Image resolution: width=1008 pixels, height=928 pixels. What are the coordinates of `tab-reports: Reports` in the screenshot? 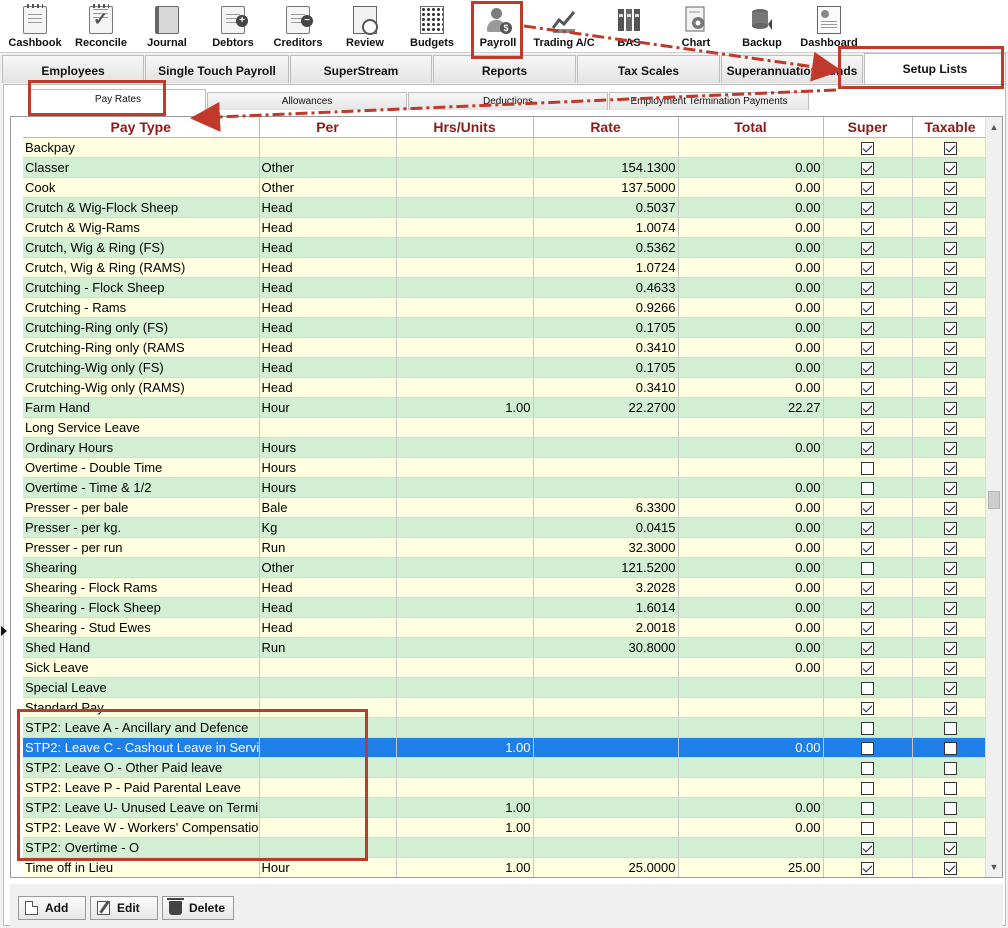 It's located at (504, 69).